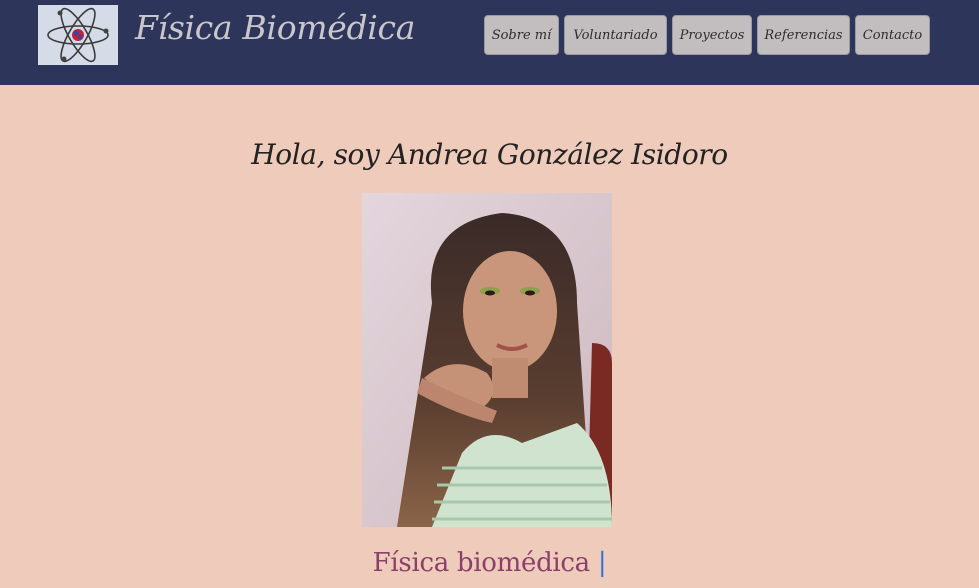  I want to click on nav-item-contacto: Contacto, so click(892, 35).